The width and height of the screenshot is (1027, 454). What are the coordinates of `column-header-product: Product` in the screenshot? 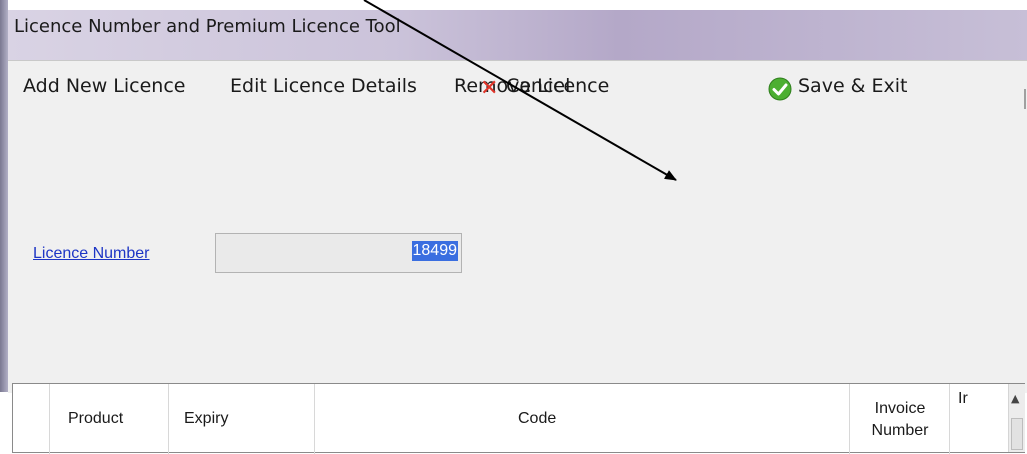 It's located at (109, 419).